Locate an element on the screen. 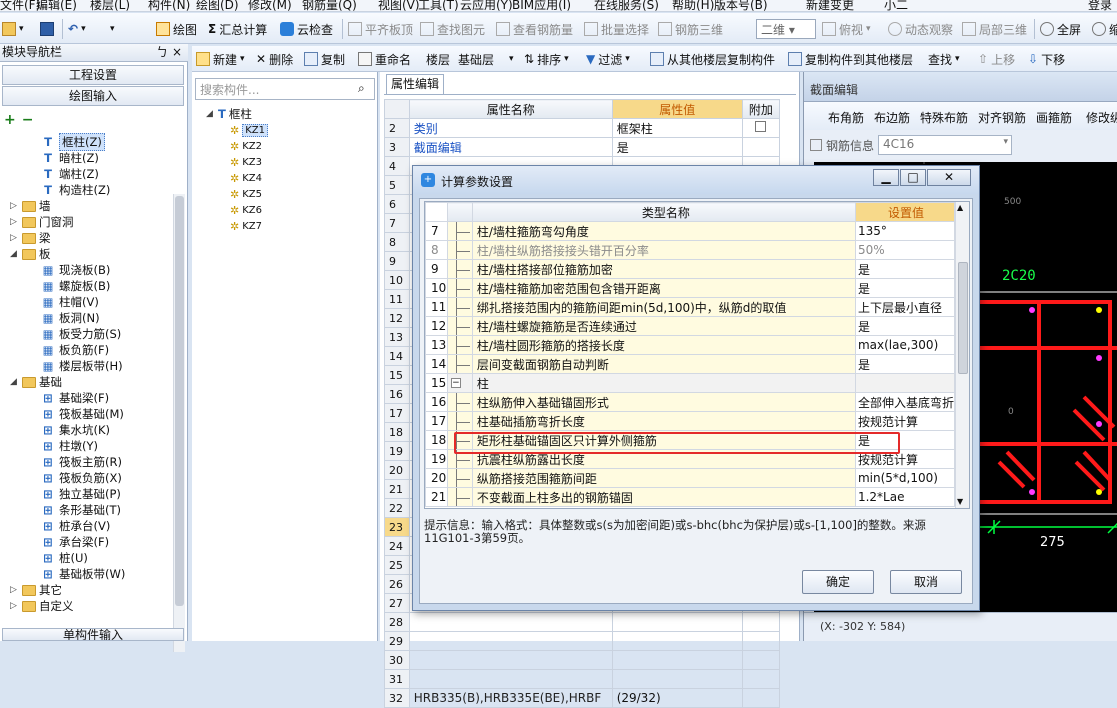 This screenshot has height=708, width=1117. param-row: 11 绑扎搭接范围内的箍筋间距min(5d,100)中，纵筋d的取值 上下层最小直径 is located at coordinates (690, 307).